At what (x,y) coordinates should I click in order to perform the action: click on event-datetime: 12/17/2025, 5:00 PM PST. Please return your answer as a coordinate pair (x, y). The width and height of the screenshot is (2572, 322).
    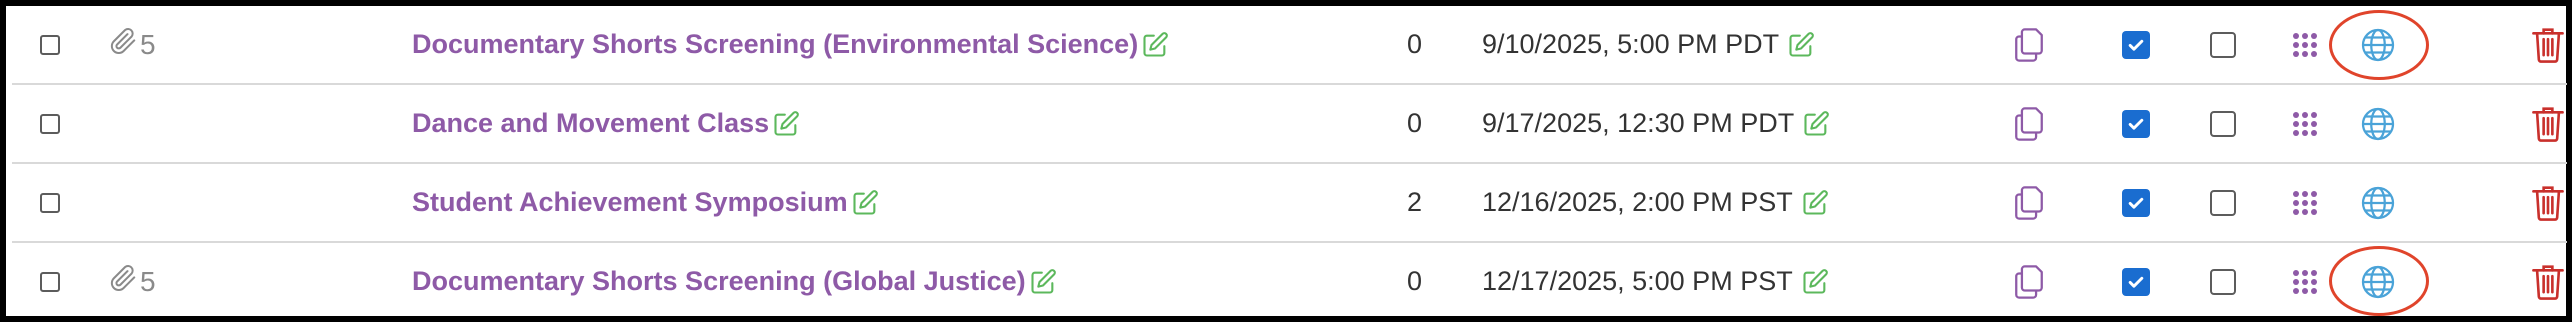
    Looking at the image, I should click on (1697, 281).